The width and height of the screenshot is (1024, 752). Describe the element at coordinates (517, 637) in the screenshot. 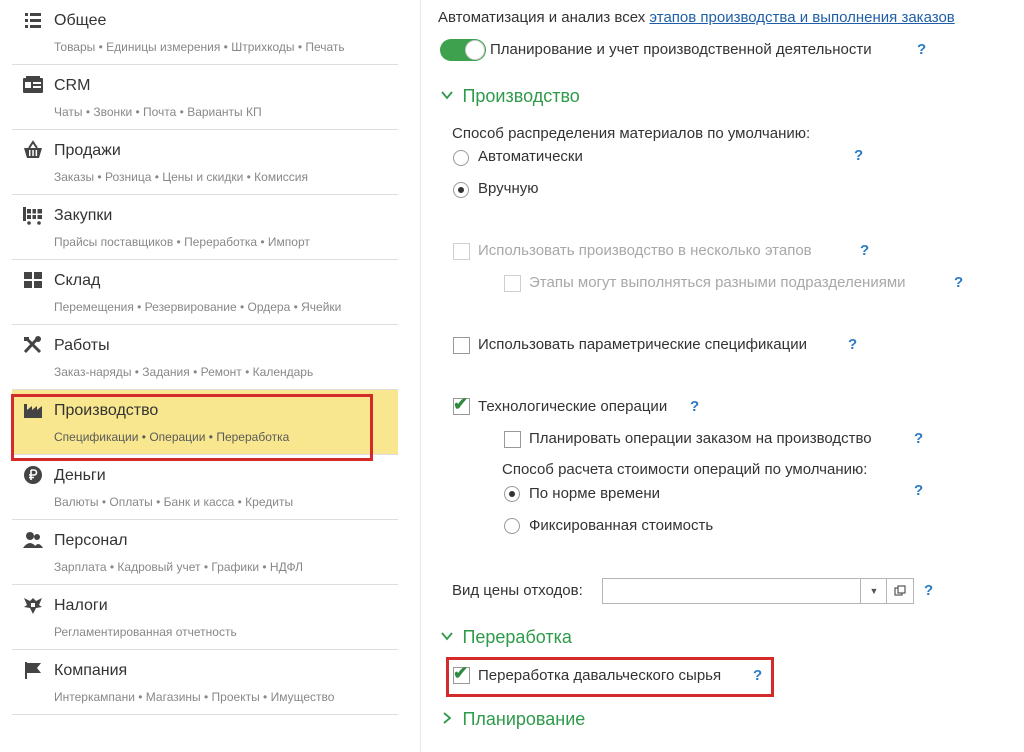

I see `processing-section-title: Переработка` at that location.